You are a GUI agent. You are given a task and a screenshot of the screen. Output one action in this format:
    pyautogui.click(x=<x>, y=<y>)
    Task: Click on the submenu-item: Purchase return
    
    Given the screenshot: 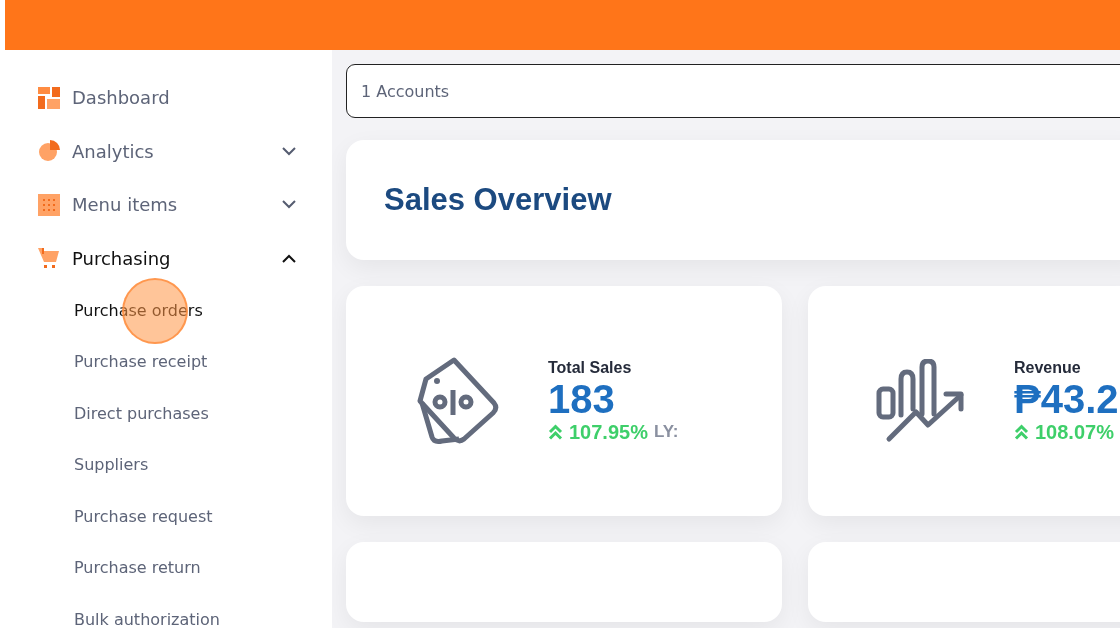 What is the action you would take?
    pyautogui.click(x=137, y=568)
    